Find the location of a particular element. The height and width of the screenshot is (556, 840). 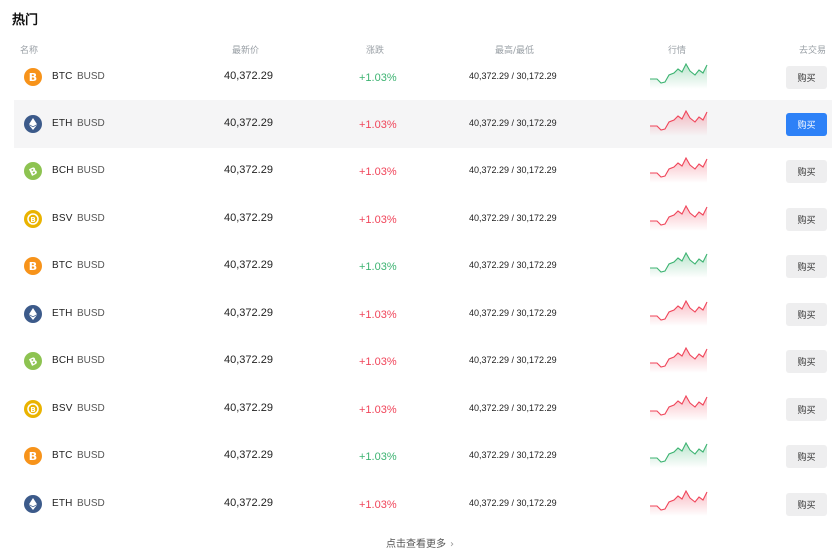

chevron-right-icon: › is located at coordinates (452, 544).